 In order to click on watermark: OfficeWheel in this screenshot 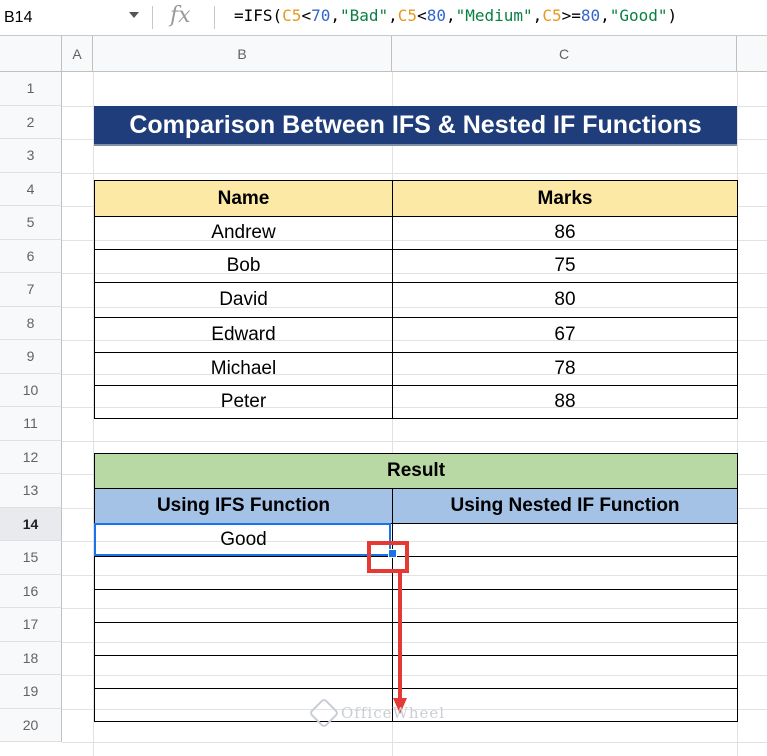, I will do `click(377, 713)`.